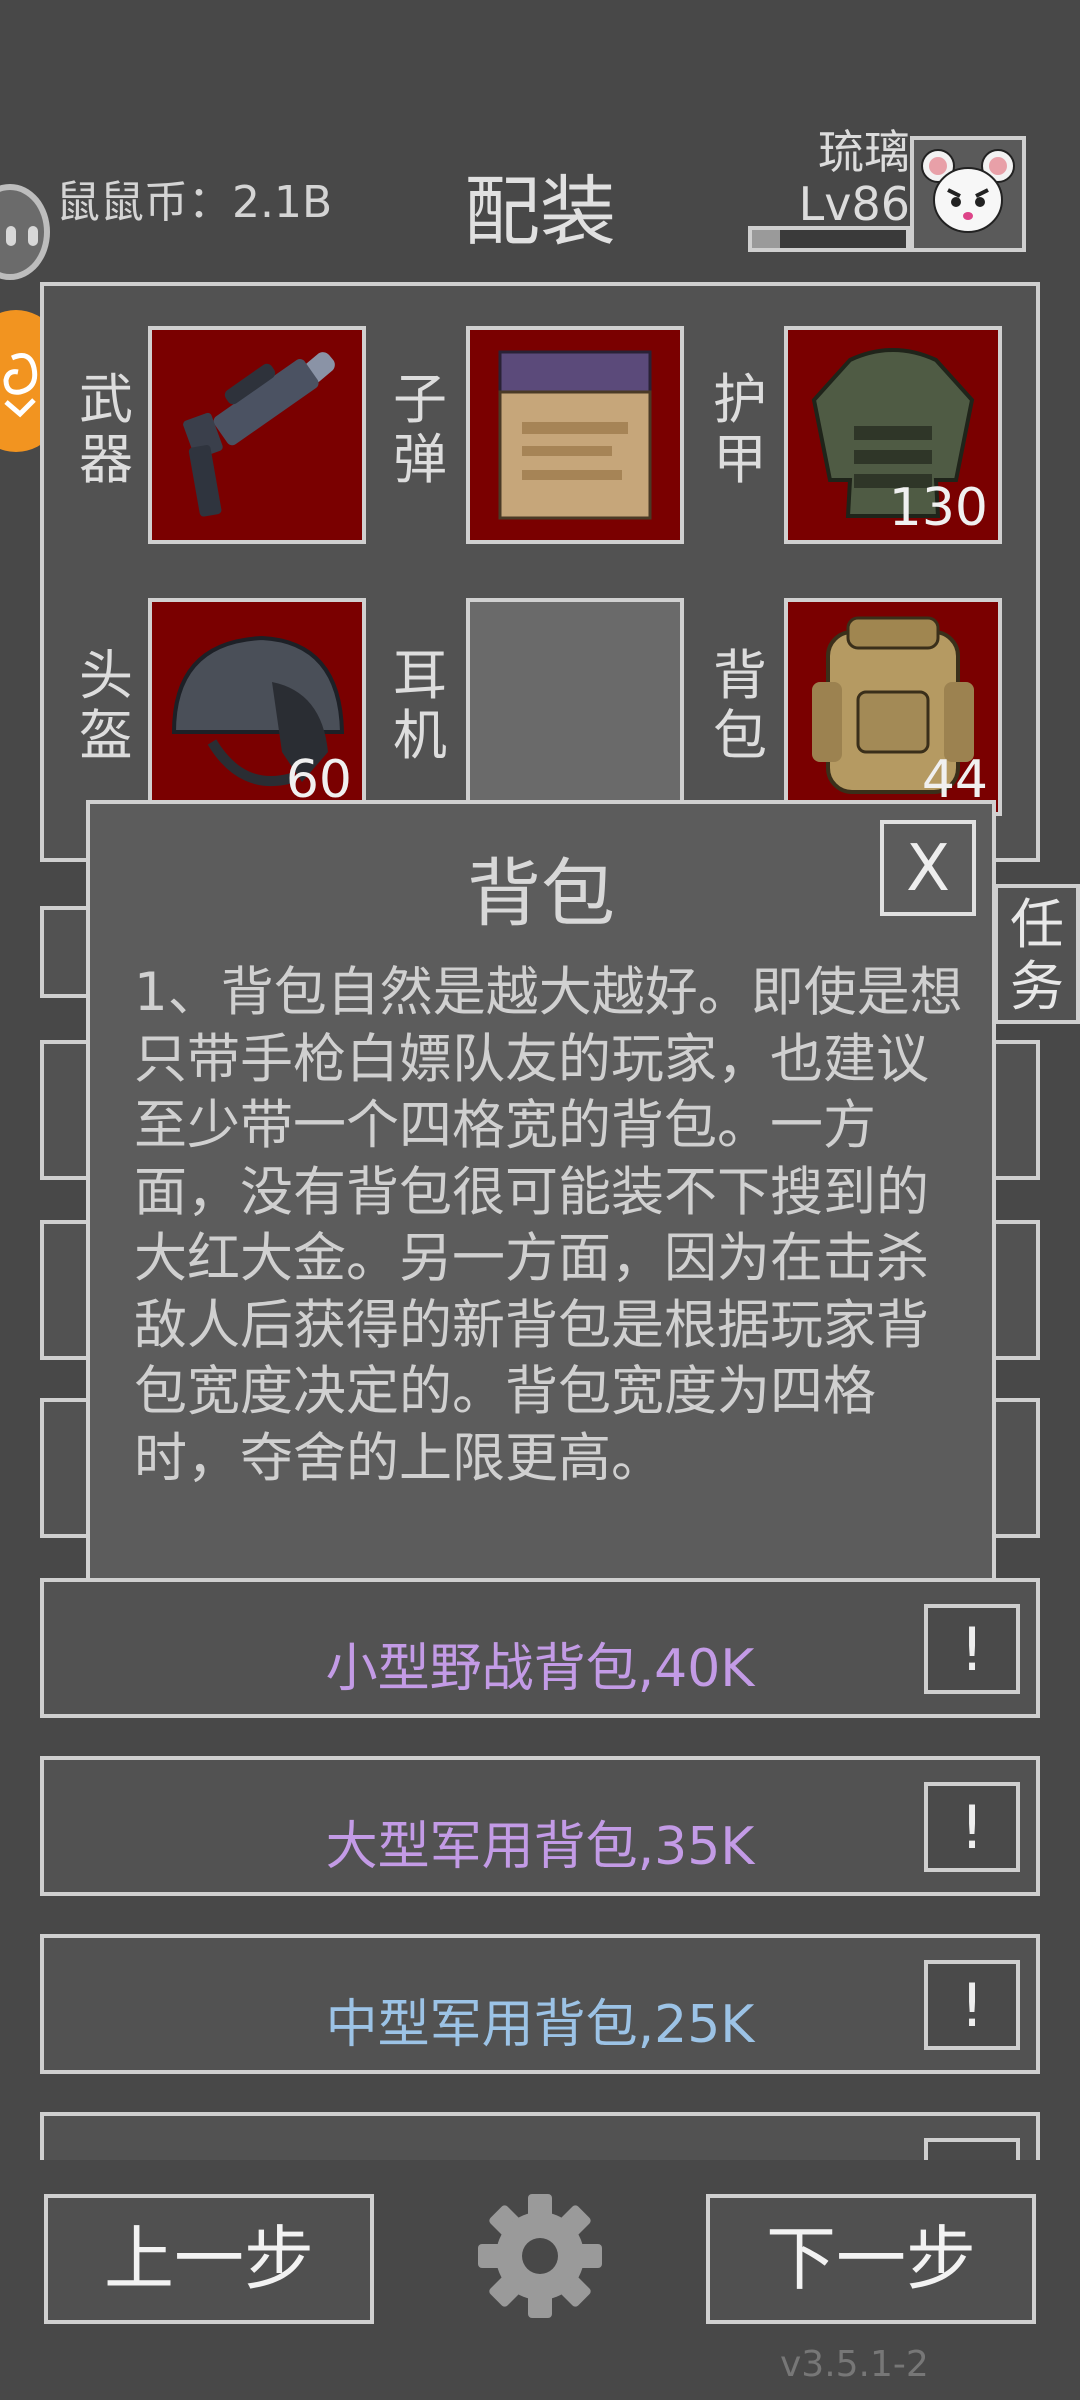  Describe the element at coordinates (540, 2025) in the screenshot. I see `item-name: 中型军用背包,25K` at that location.